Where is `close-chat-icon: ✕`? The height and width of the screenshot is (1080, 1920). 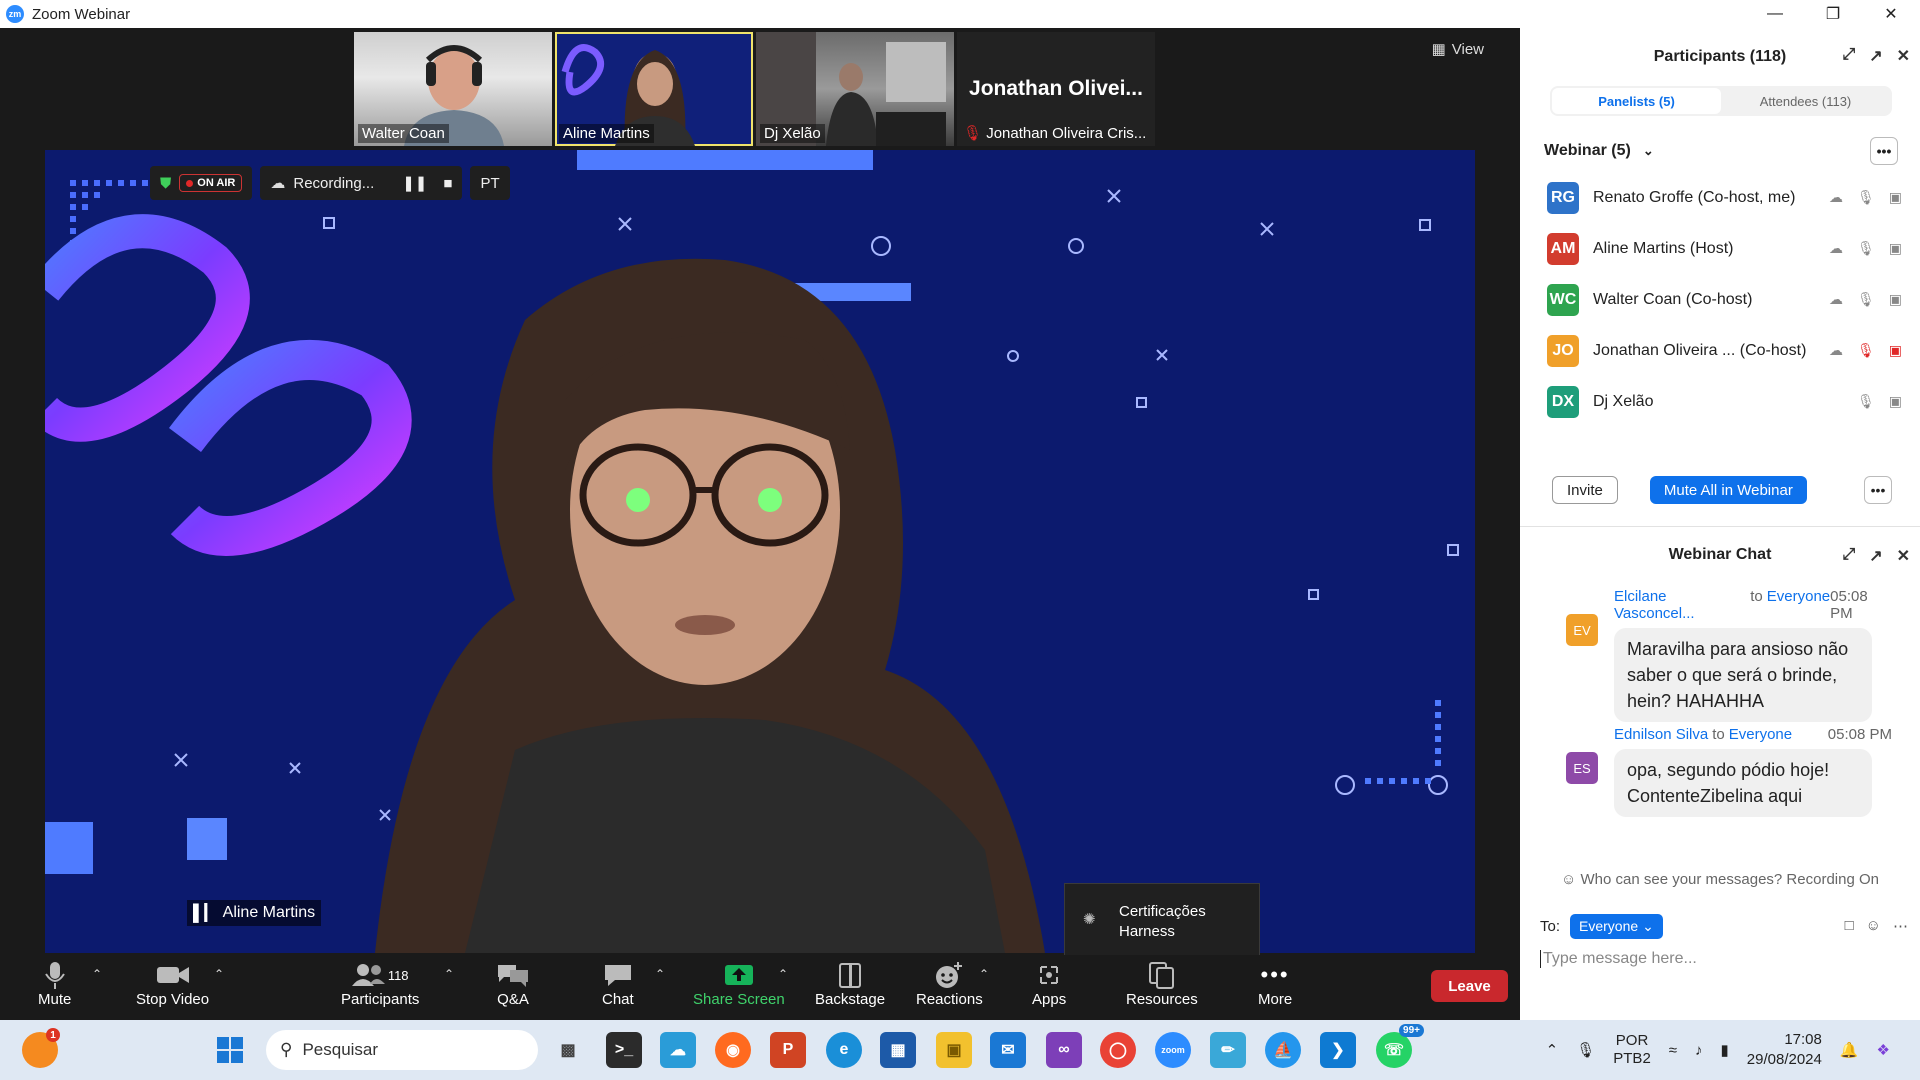
close-chat-icon: ✕ is located at coordinates (1903, 556).